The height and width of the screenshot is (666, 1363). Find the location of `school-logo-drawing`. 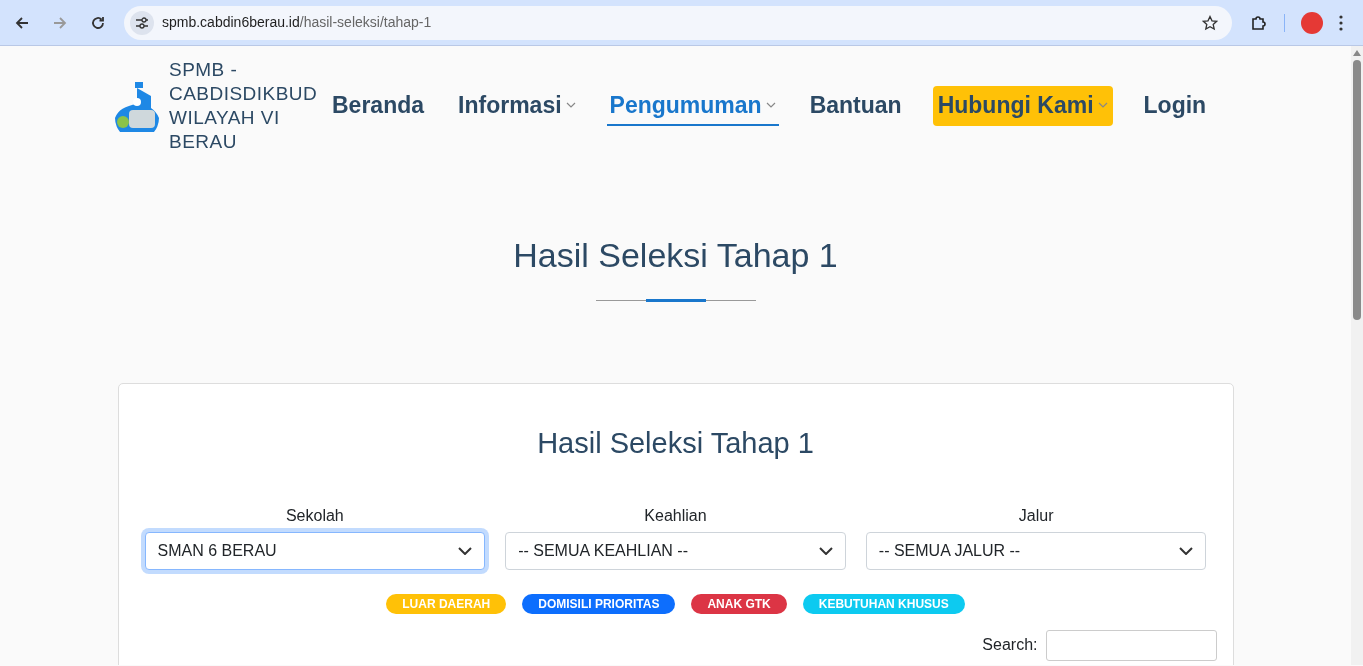

school-logo-drawing is located at coordinates (137, 106).